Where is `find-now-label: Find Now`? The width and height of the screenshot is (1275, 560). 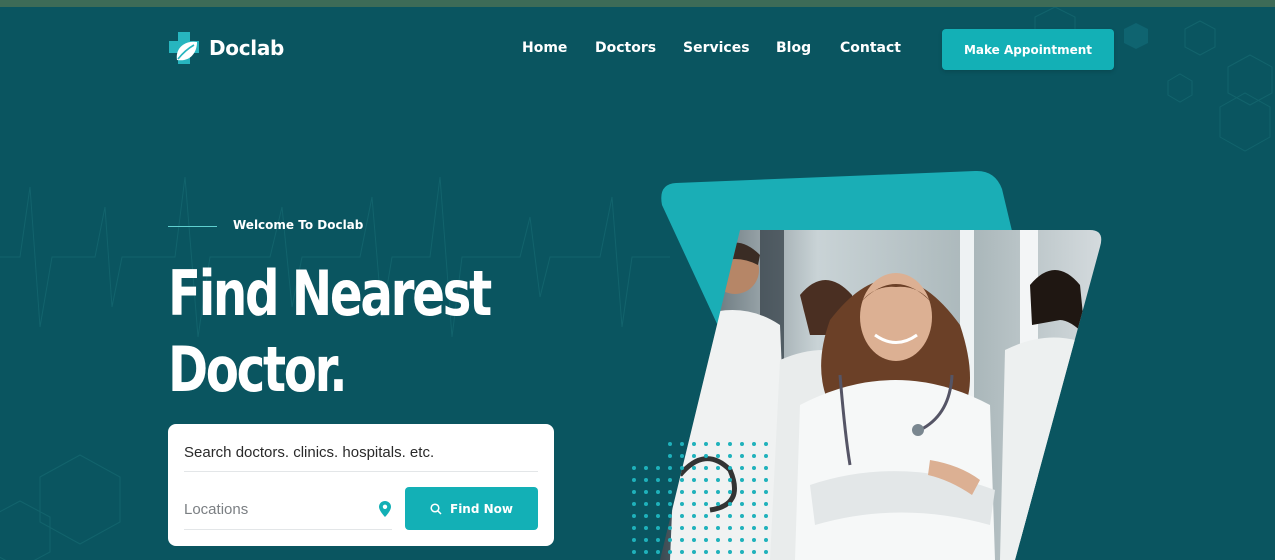 find-now-label: Find Now is located at coordinates (481, 508).